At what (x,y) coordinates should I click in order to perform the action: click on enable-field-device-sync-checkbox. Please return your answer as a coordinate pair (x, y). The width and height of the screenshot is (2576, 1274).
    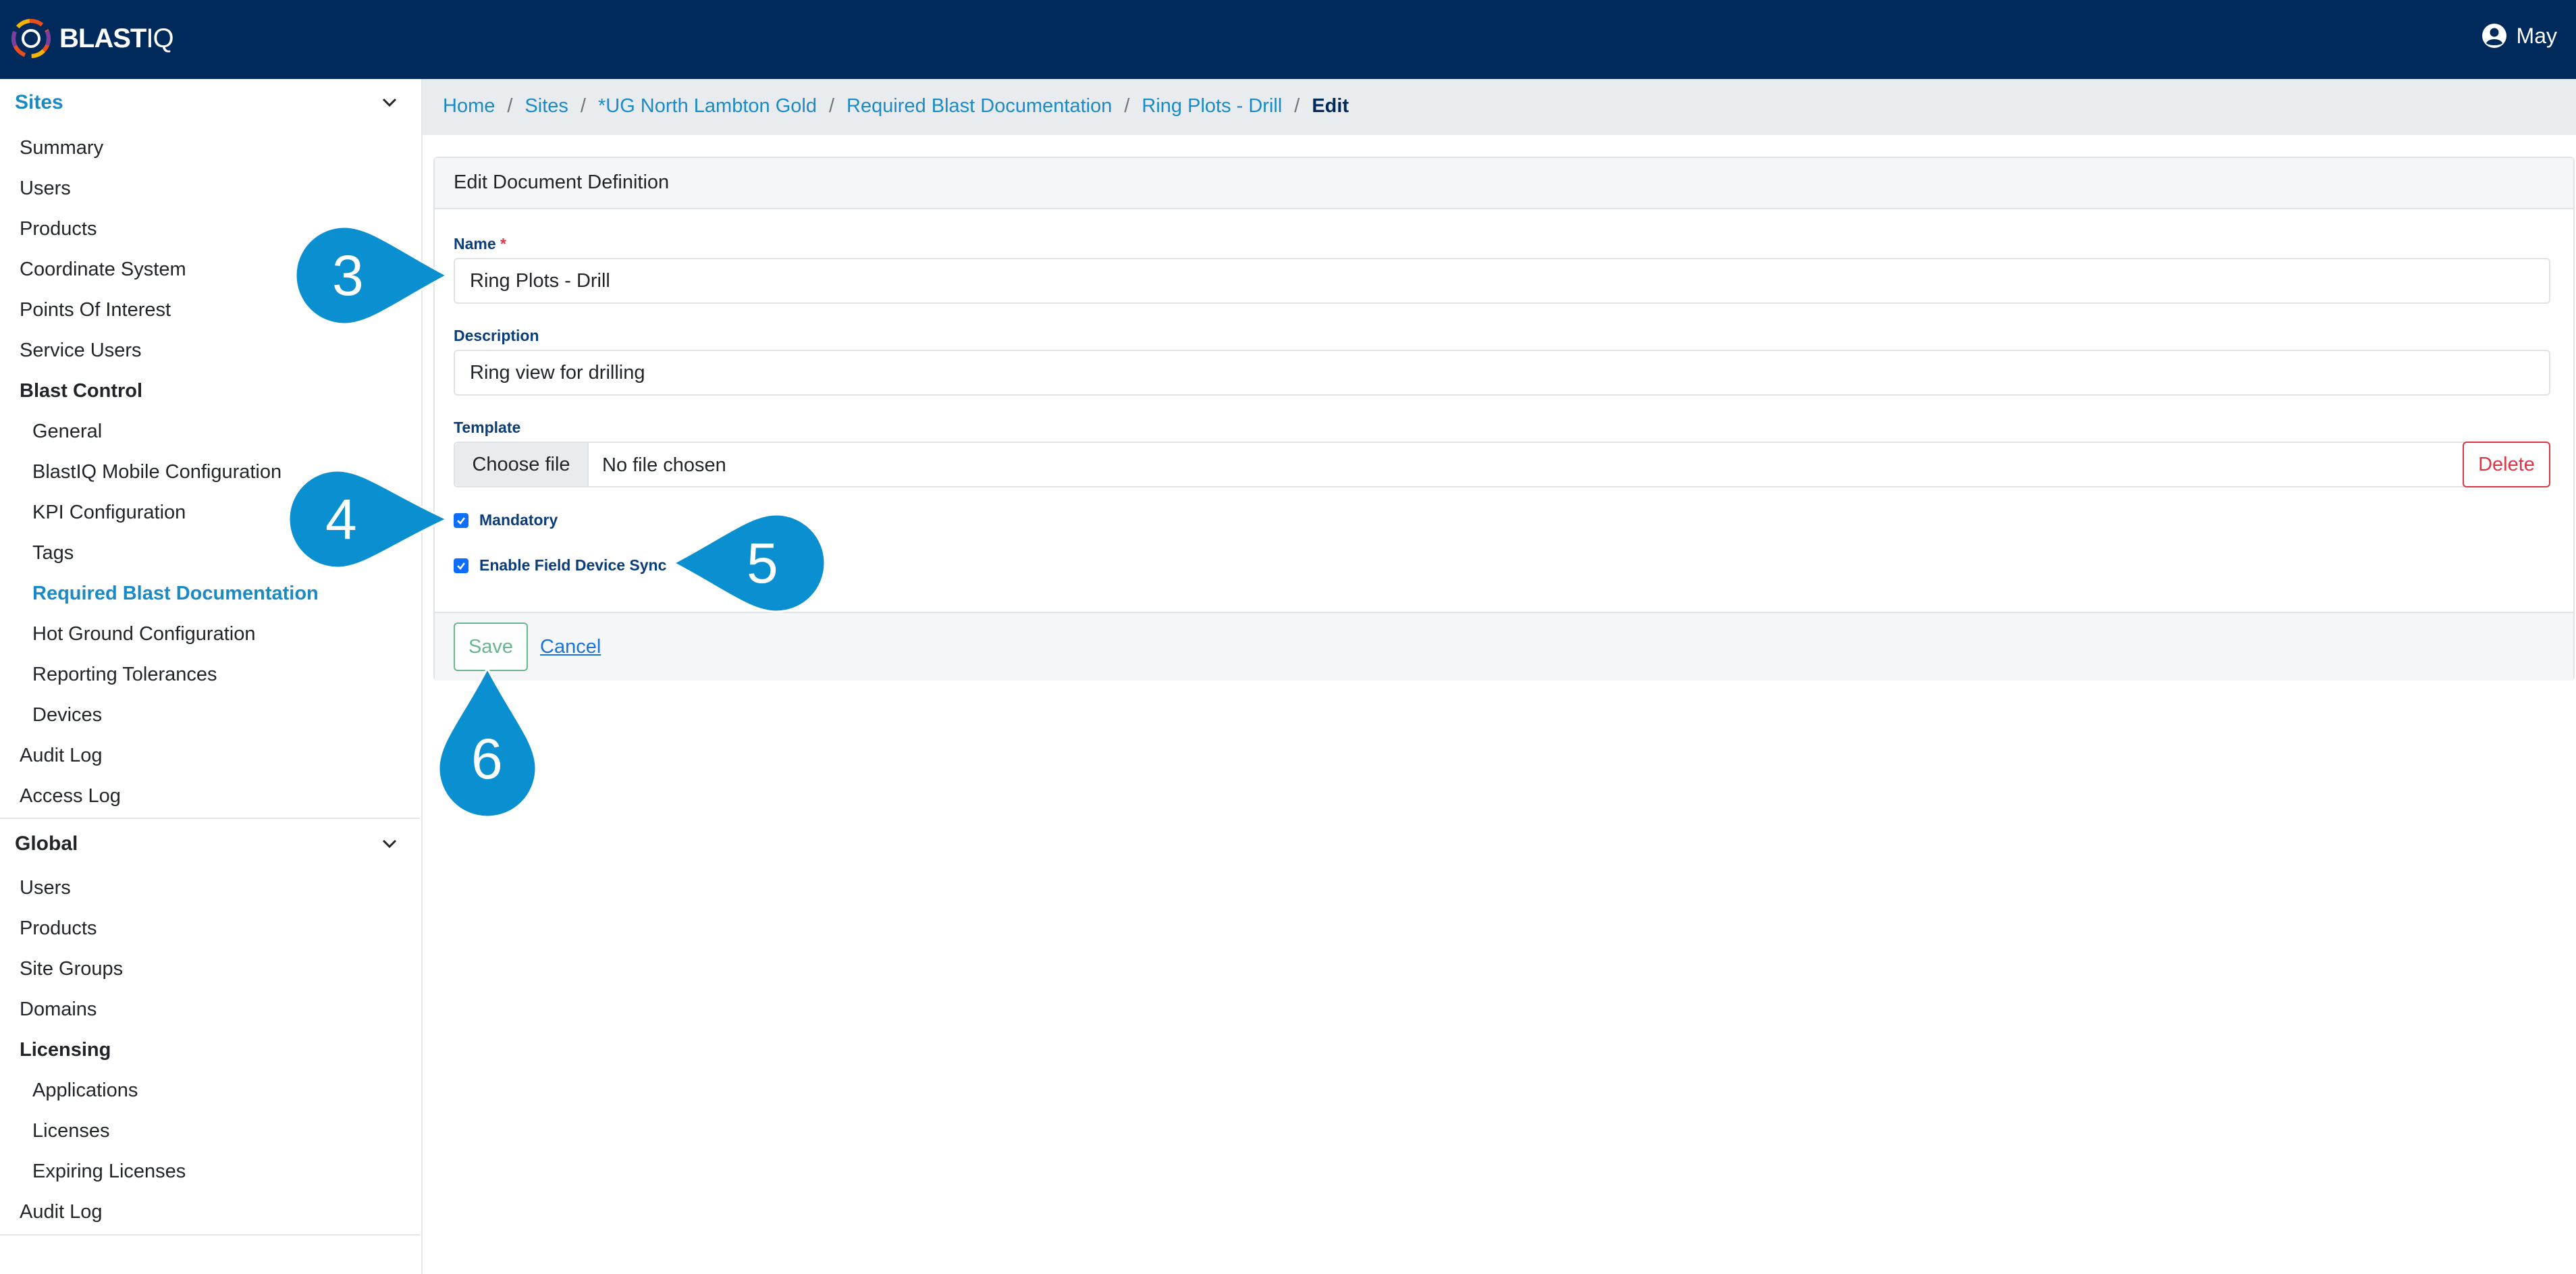
    Looking at the image, I should click on (461, 565).